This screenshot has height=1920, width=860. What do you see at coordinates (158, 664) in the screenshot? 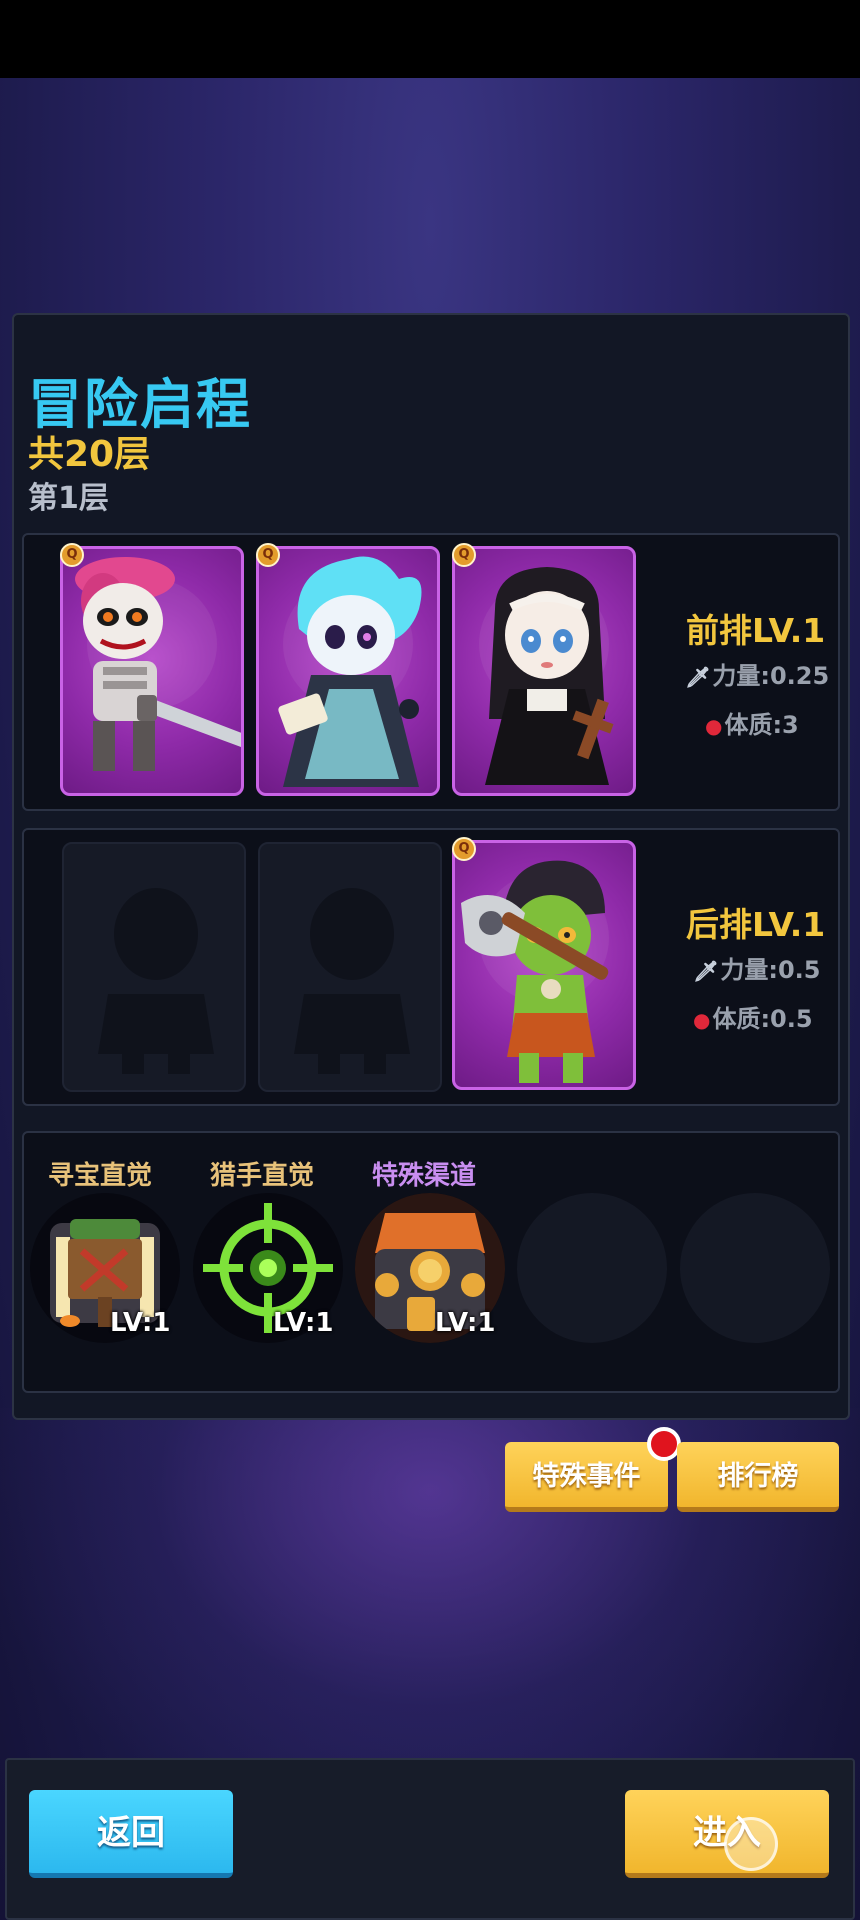
I see `skeleton-swordsman-icon` at bounding box center [158, 664].